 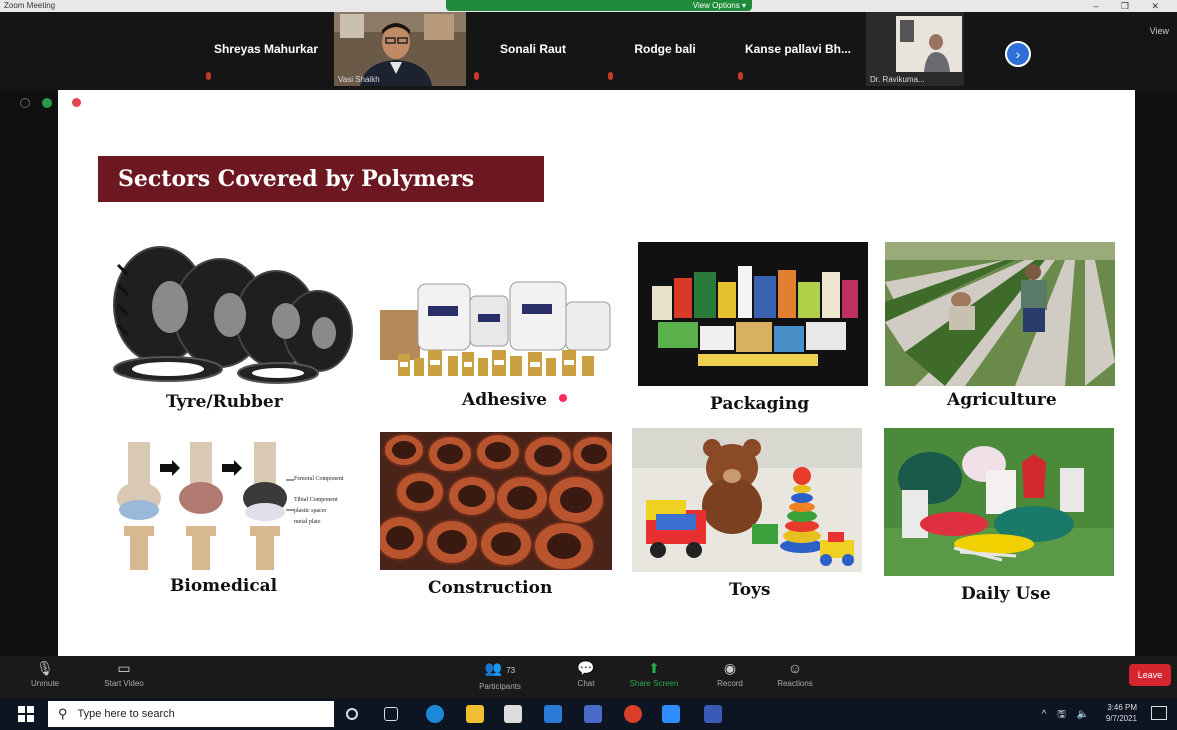 What do you see at coordinates (513, 714) in the screenshot?
I see `store-icon` at bounding box center [513, 714].